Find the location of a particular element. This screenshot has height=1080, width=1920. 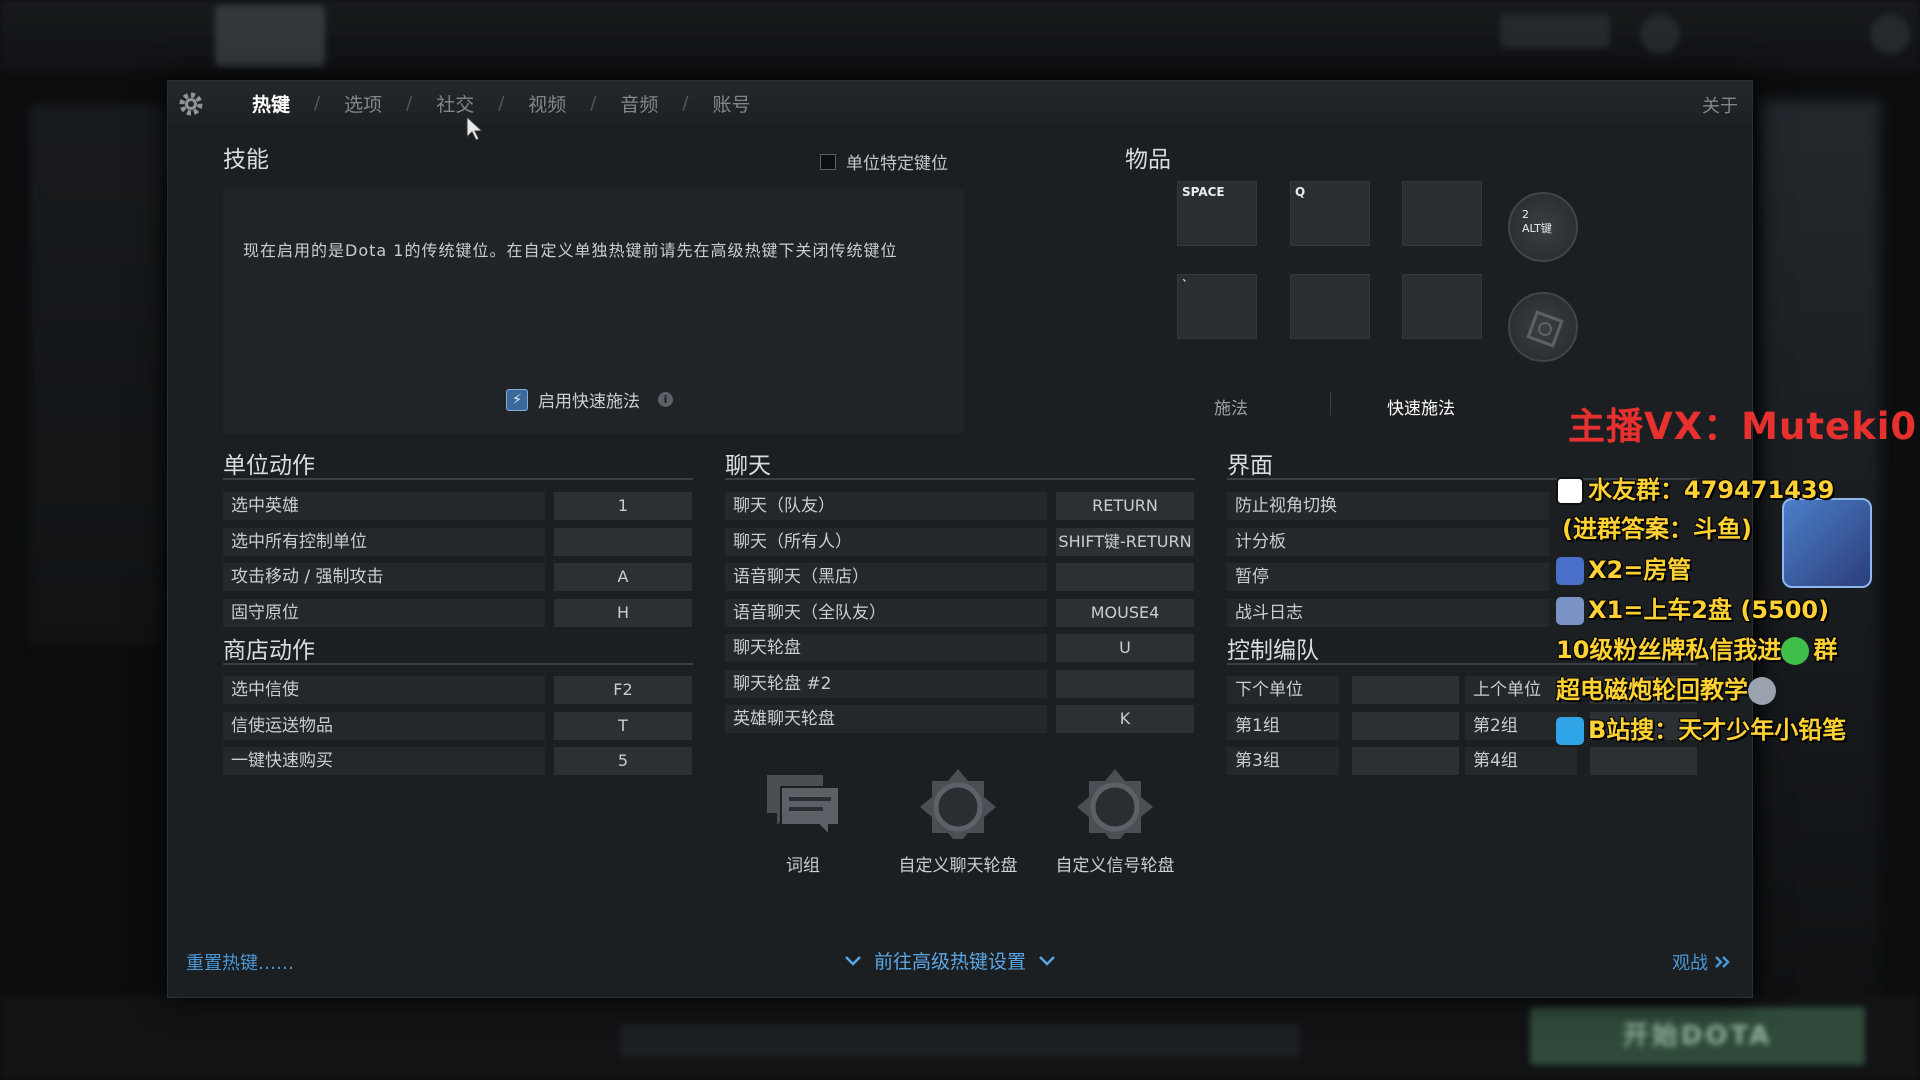

hotkey-action-label: 选中所有控制单位 is located at coordinates (384, 541).